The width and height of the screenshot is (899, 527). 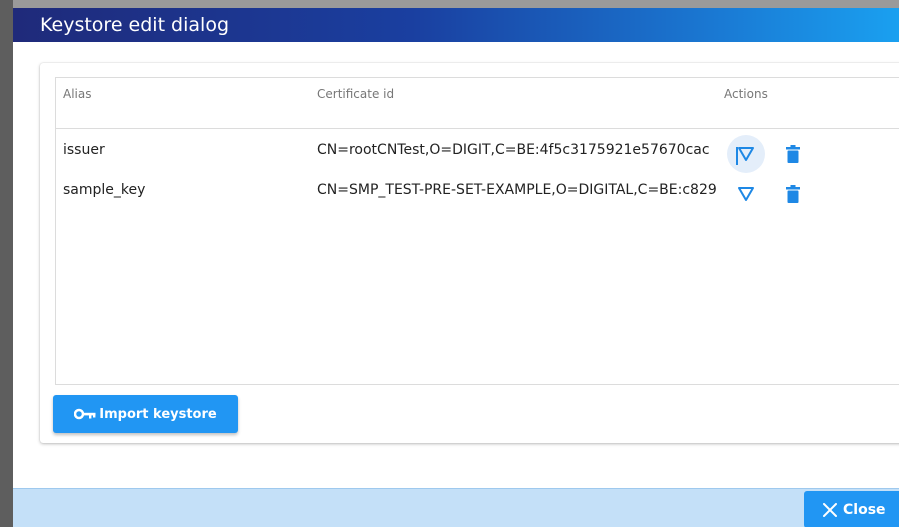 What do you see at coordinates (6, 263) in the screenshot?
I see `backdrop-edge` at bounding box center [6, 263].